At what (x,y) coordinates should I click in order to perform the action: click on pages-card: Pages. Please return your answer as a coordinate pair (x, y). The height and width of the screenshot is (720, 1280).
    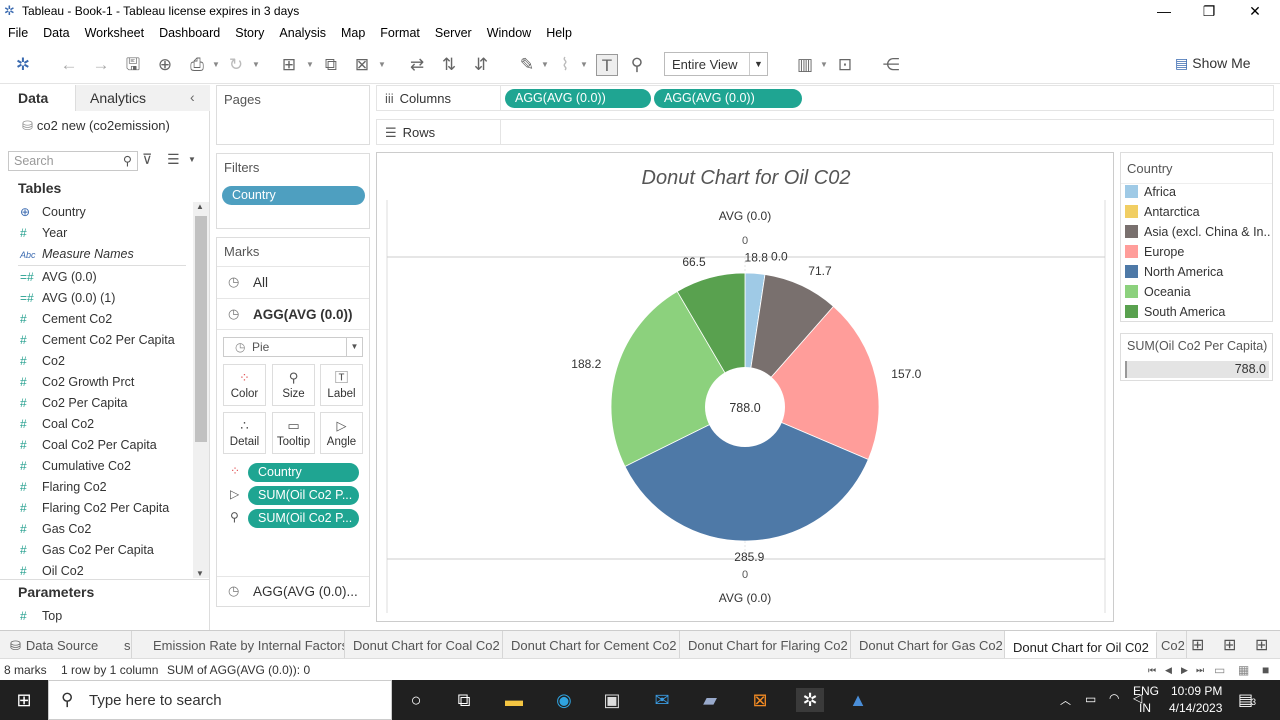
    Looking at the image, I should click on (293, 115).